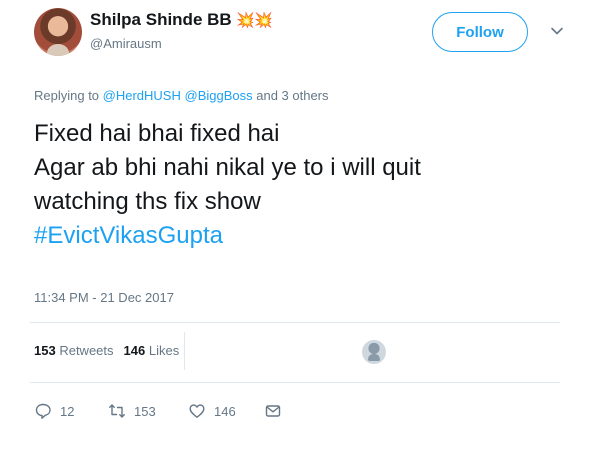 The width and height of the screenshot is (600, 450). Describe the element at coordinates (126, 43) in the screenshot. I see `author-handle: @Amirausm` at that location.